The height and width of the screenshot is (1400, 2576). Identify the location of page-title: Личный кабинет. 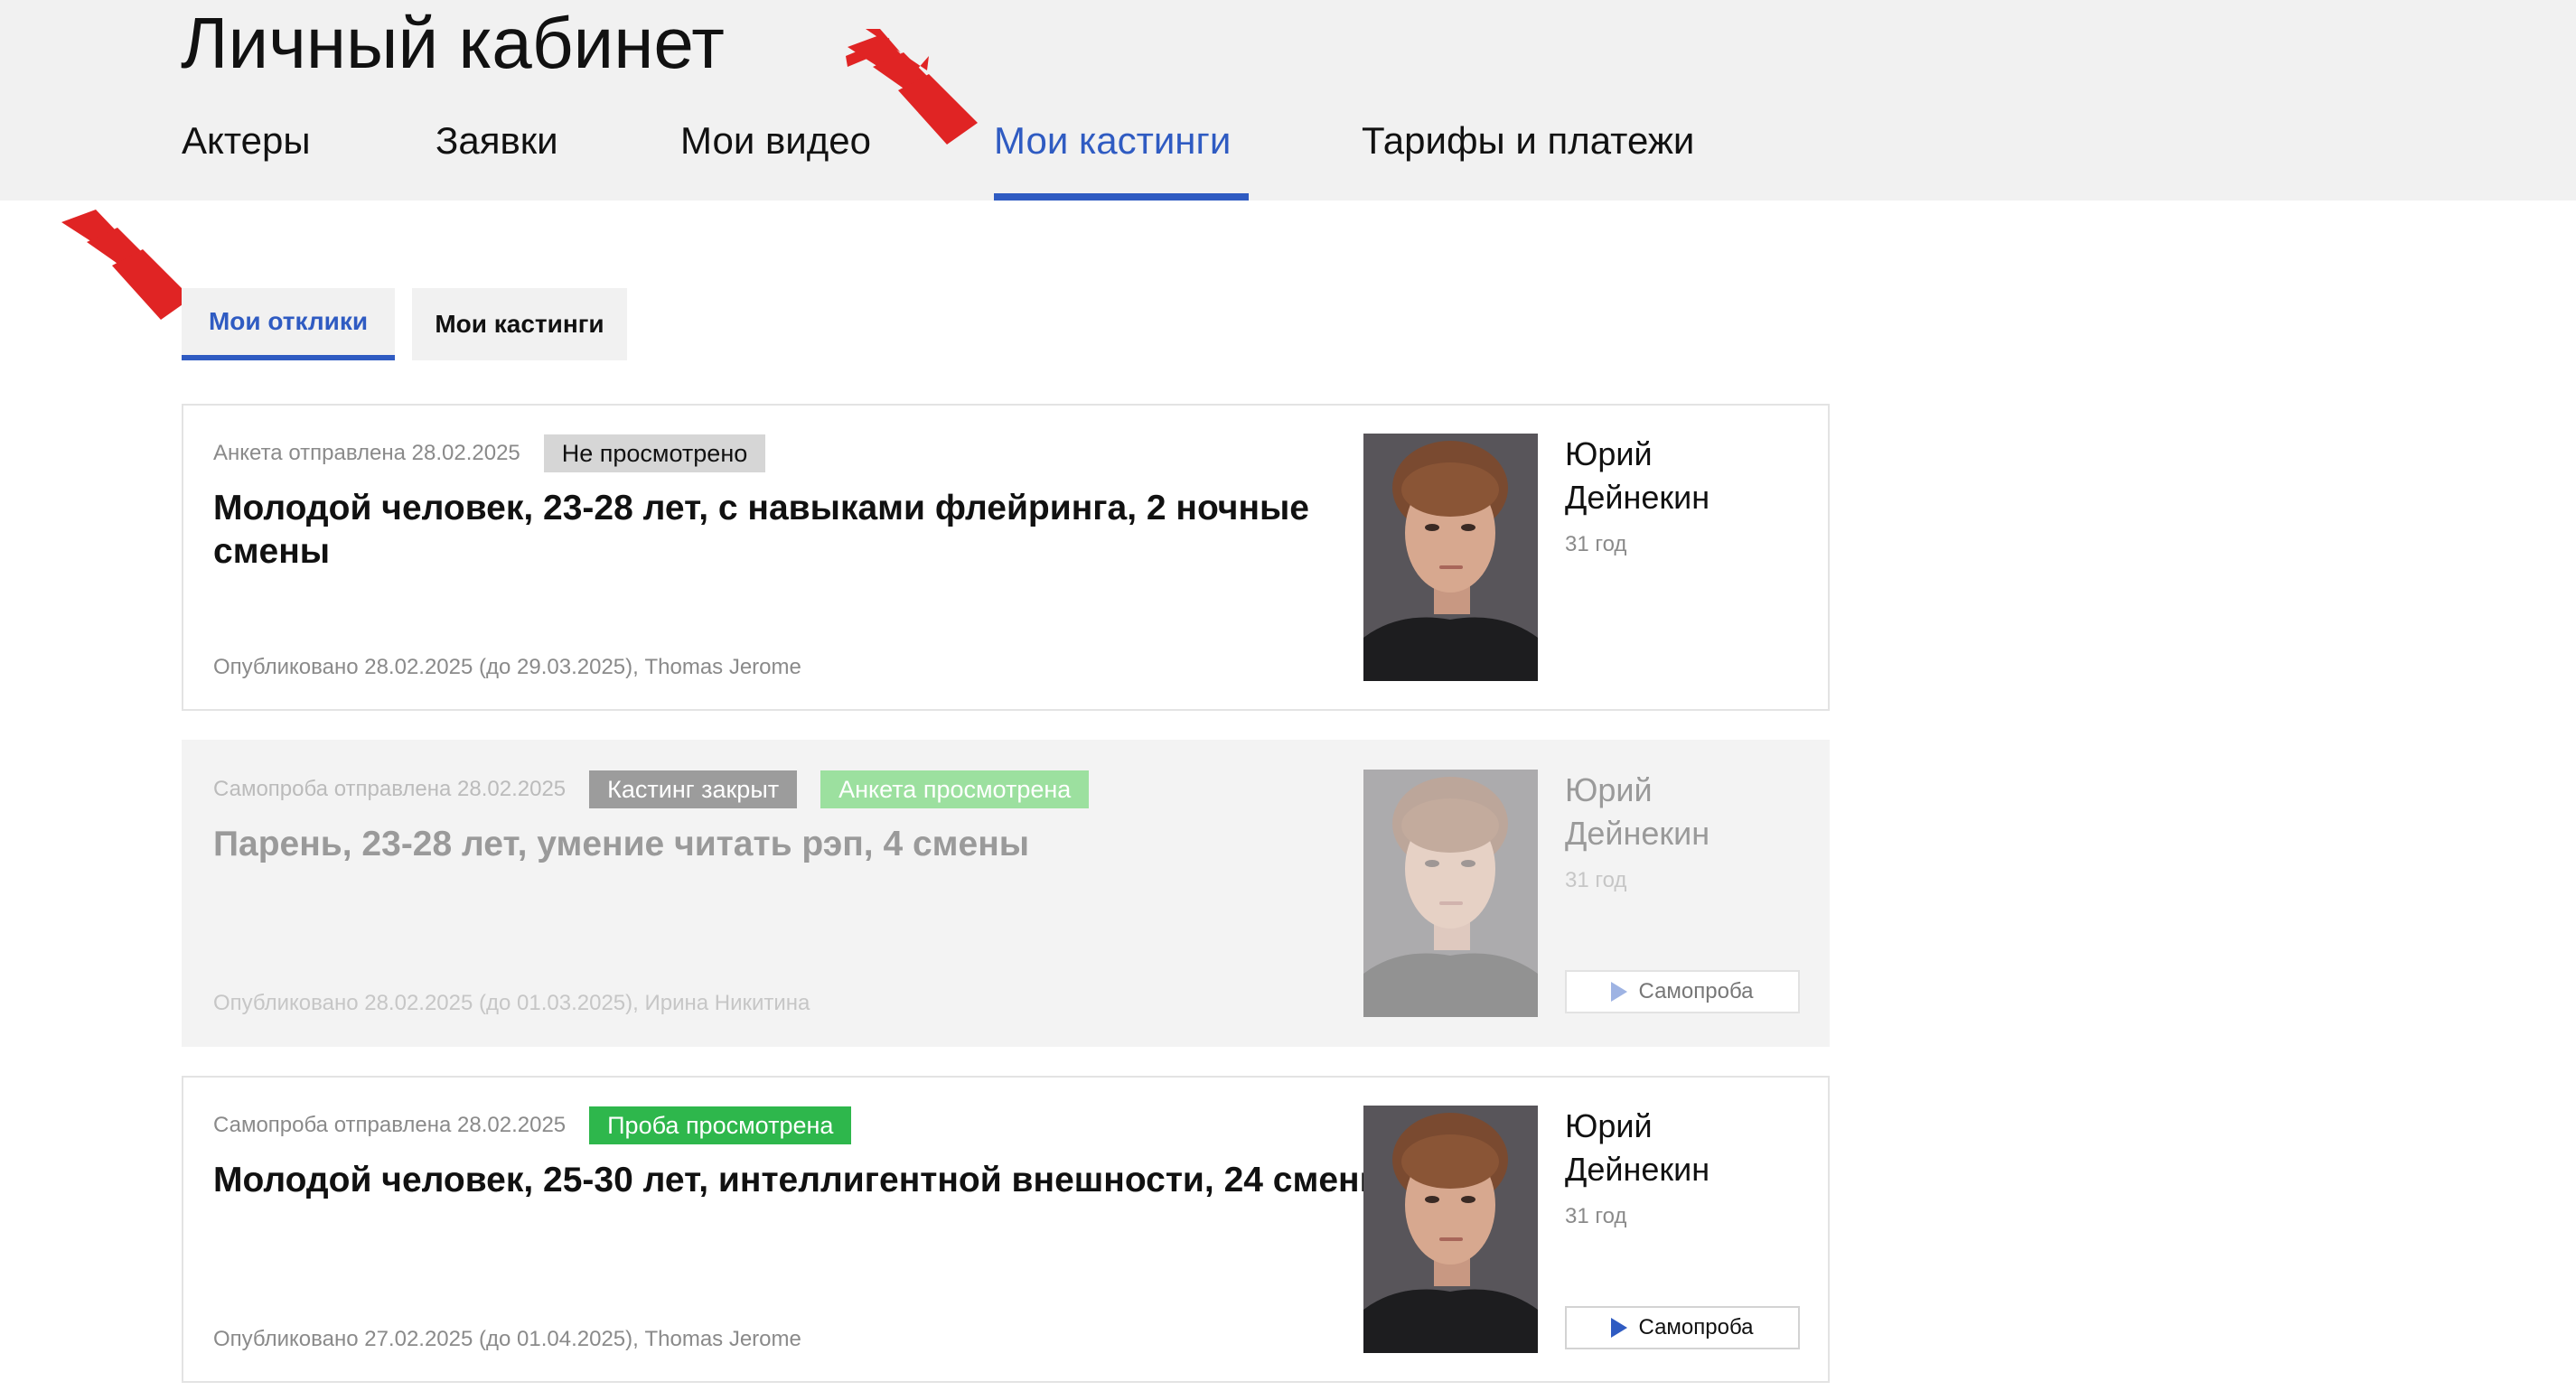
(453, 43).